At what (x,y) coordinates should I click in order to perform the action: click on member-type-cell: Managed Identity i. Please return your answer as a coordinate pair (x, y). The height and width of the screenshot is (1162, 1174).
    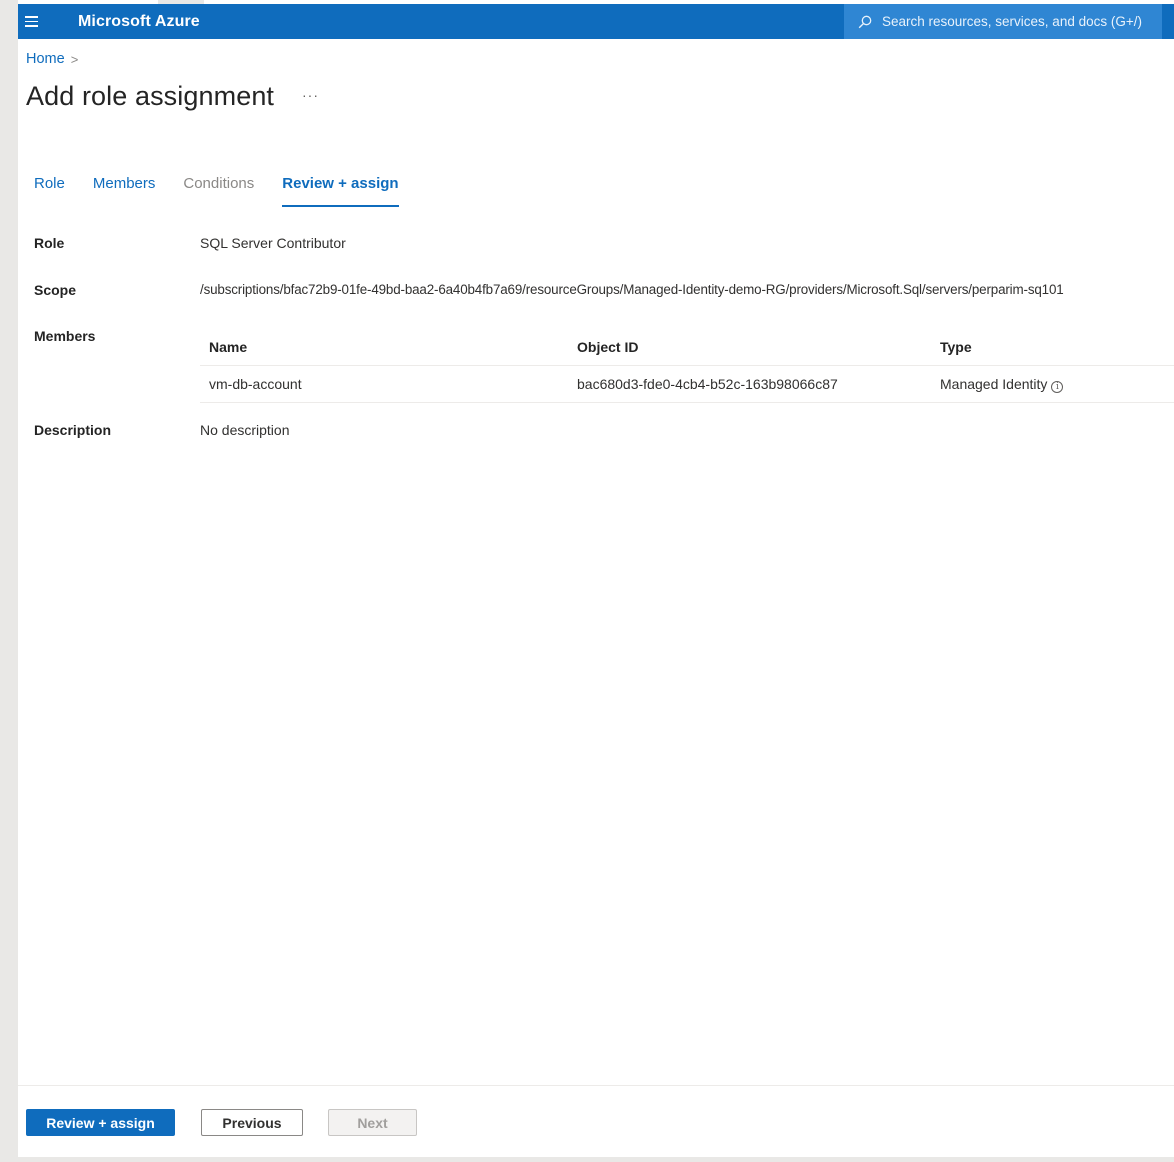
    Looking at the image, I should click on (1052, 384).